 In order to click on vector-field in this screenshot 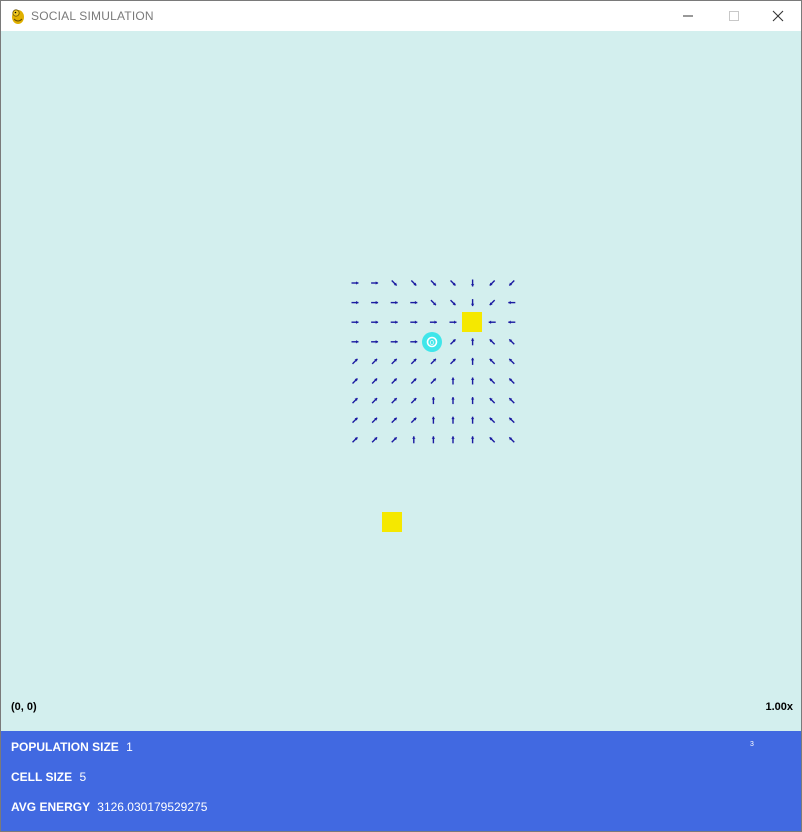, I will do `click(433, 361)`.